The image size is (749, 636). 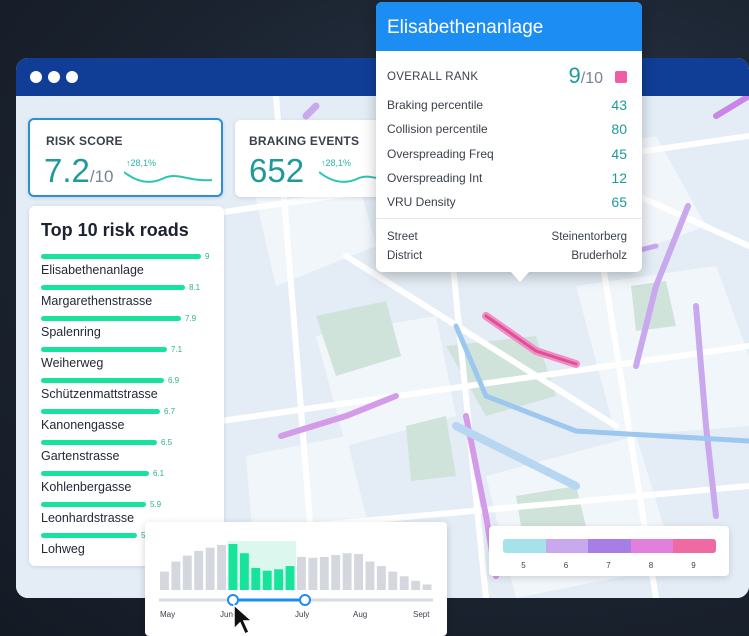 I want to click on popup-metric-row: Overspreading Int 12, so click(x=507, y=179).